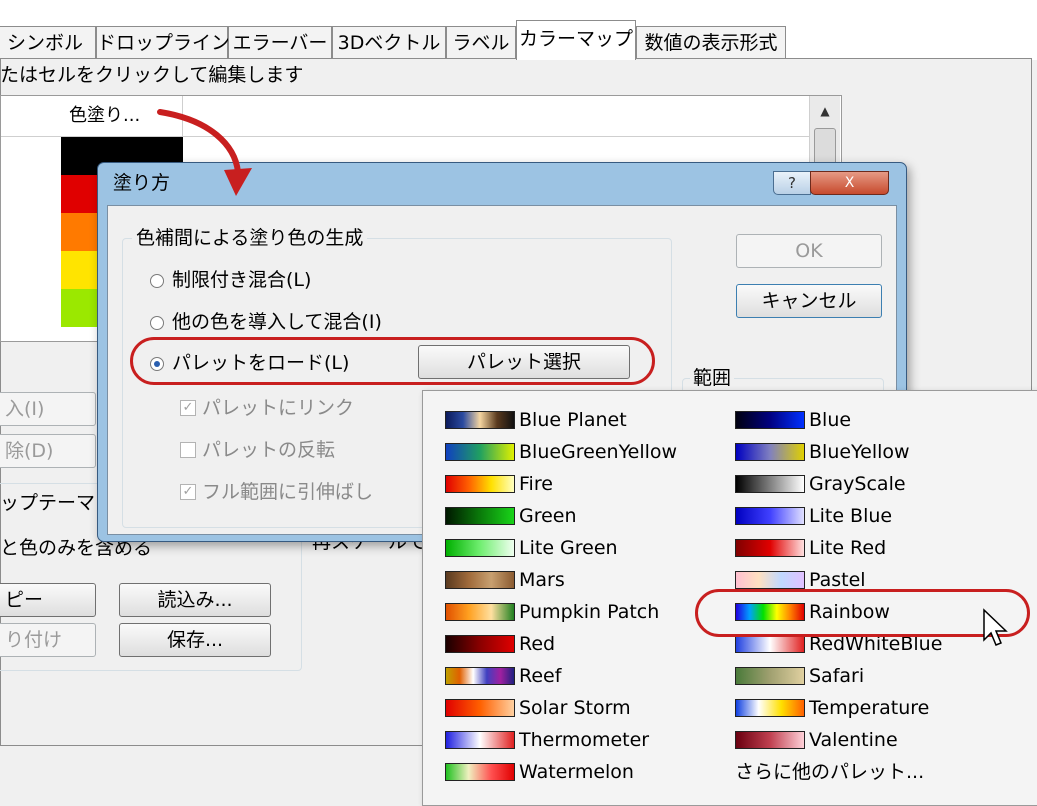 The width and height of the screenshot is (1037, 806). I want to click on palette-item-green: Green, so click(575, 516).